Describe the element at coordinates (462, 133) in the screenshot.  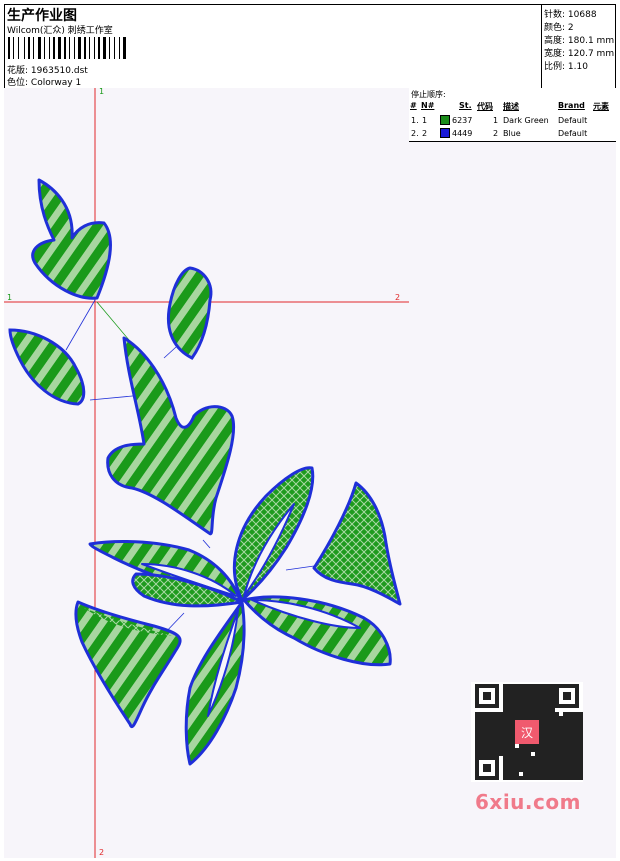
I see `row2-stitches: 4449` at that location.